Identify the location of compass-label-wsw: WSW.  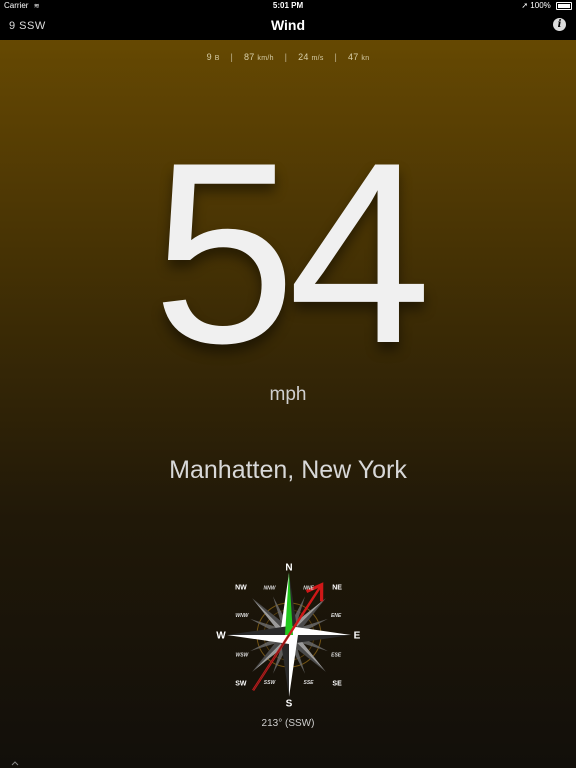
(242, 655).